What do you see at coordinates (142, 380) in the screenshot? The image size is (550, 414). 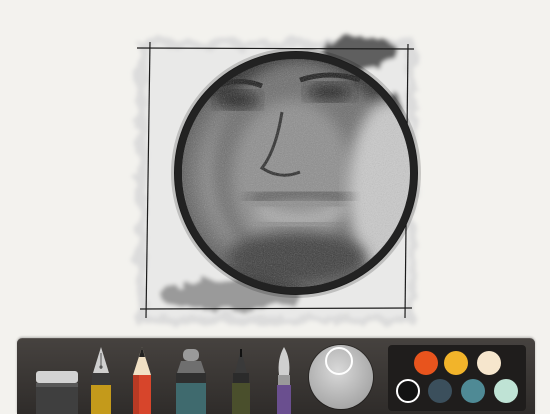 I see `pencil-icon` at bounding box center [142, 380].